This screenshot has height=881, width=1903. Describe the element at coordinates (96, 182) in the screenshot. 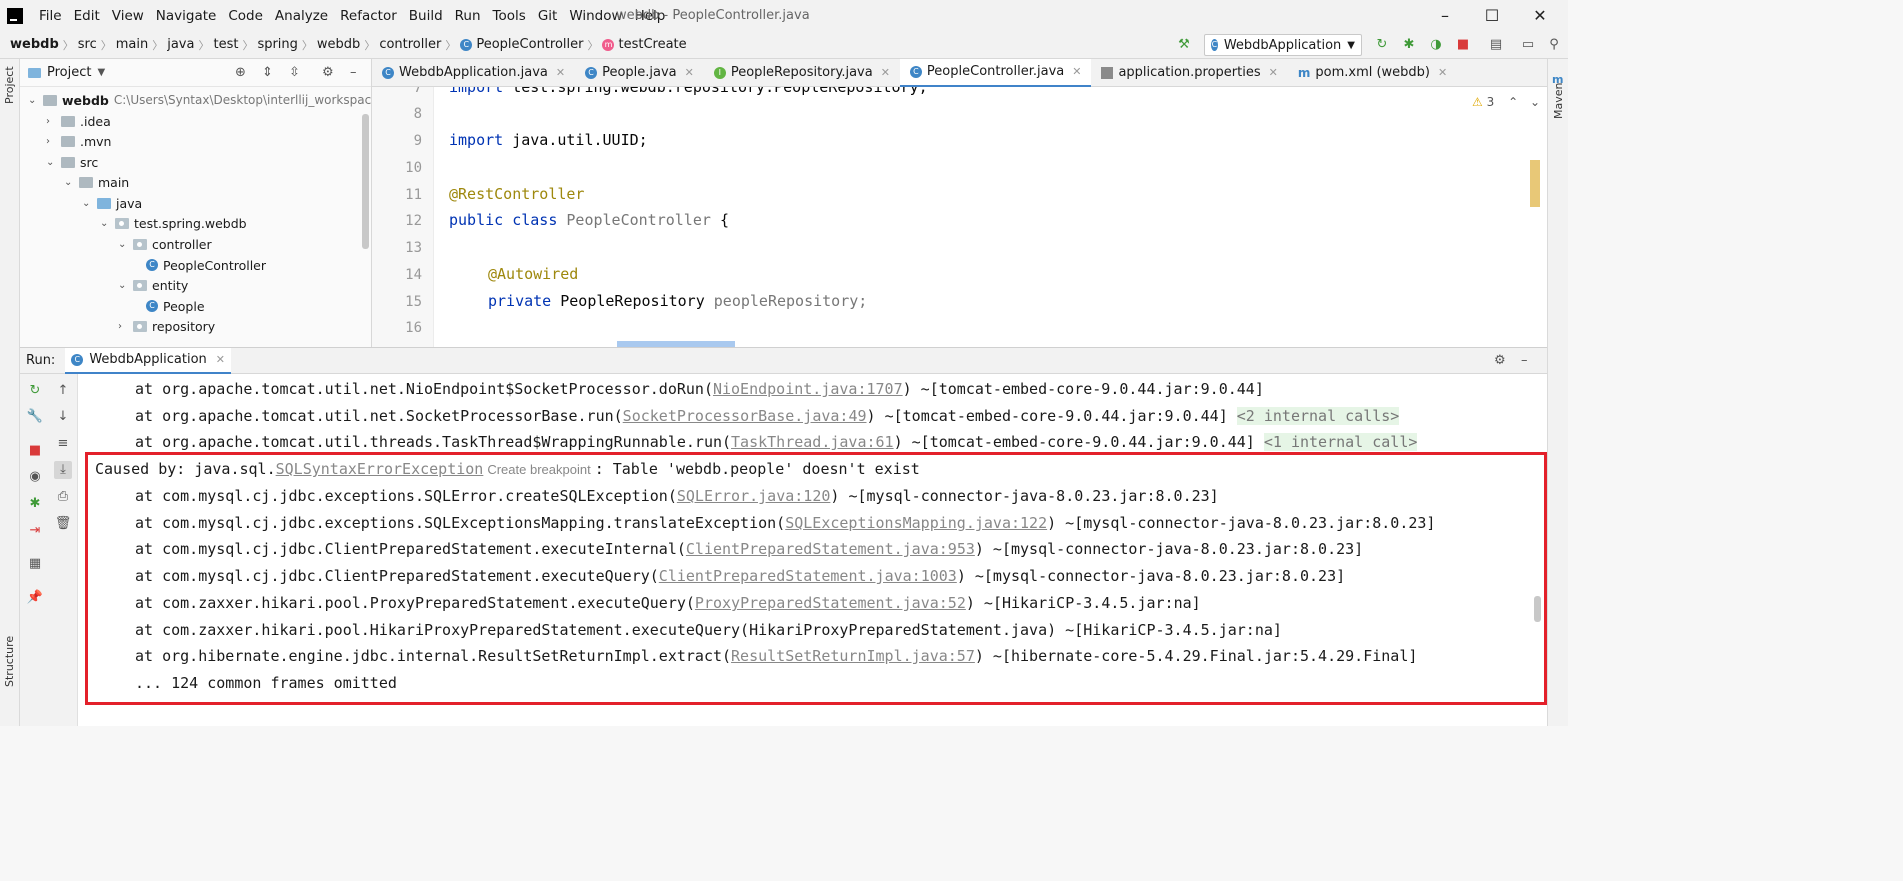

I see `tree-item: ⌄ main` at that location.